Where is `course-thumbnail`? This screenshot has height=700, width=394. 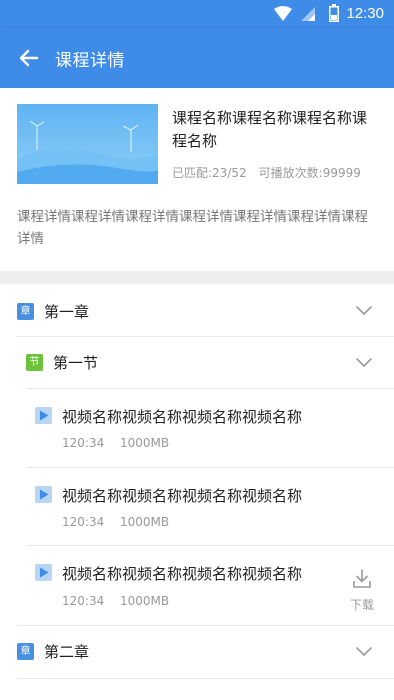 course-thumbnail is located at coordinates (87, 144).